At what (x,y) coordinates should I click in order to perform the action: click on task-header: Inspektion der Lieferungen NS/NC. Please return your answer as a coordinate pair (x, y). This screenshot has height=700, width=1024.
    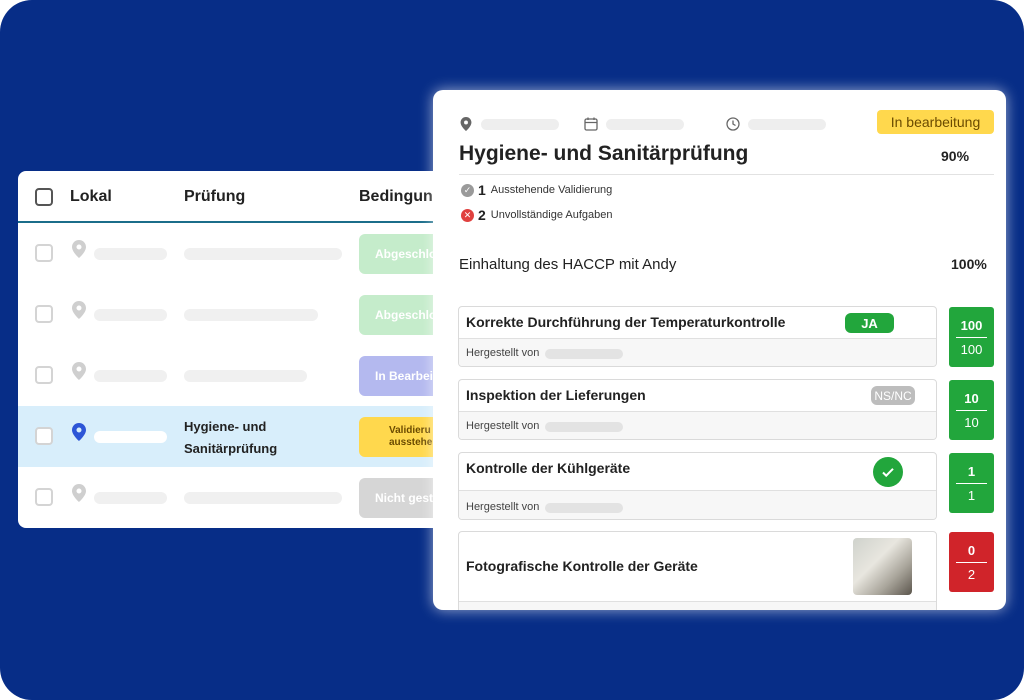
    Looking at the image, I should click on (697, 396).